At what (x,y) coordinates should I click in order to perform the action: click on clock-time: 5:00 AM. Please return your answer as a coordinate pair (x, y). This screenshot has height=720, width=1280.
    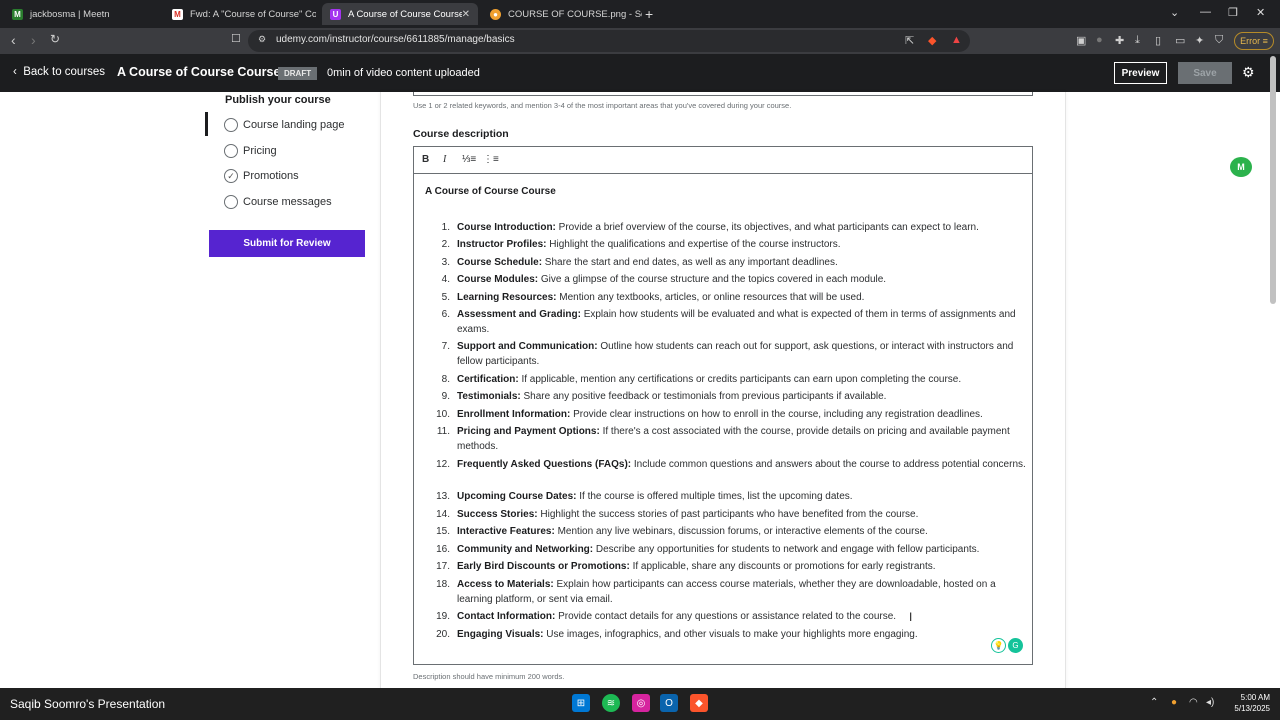
    Looking at the image, I should click on (1255, 697).